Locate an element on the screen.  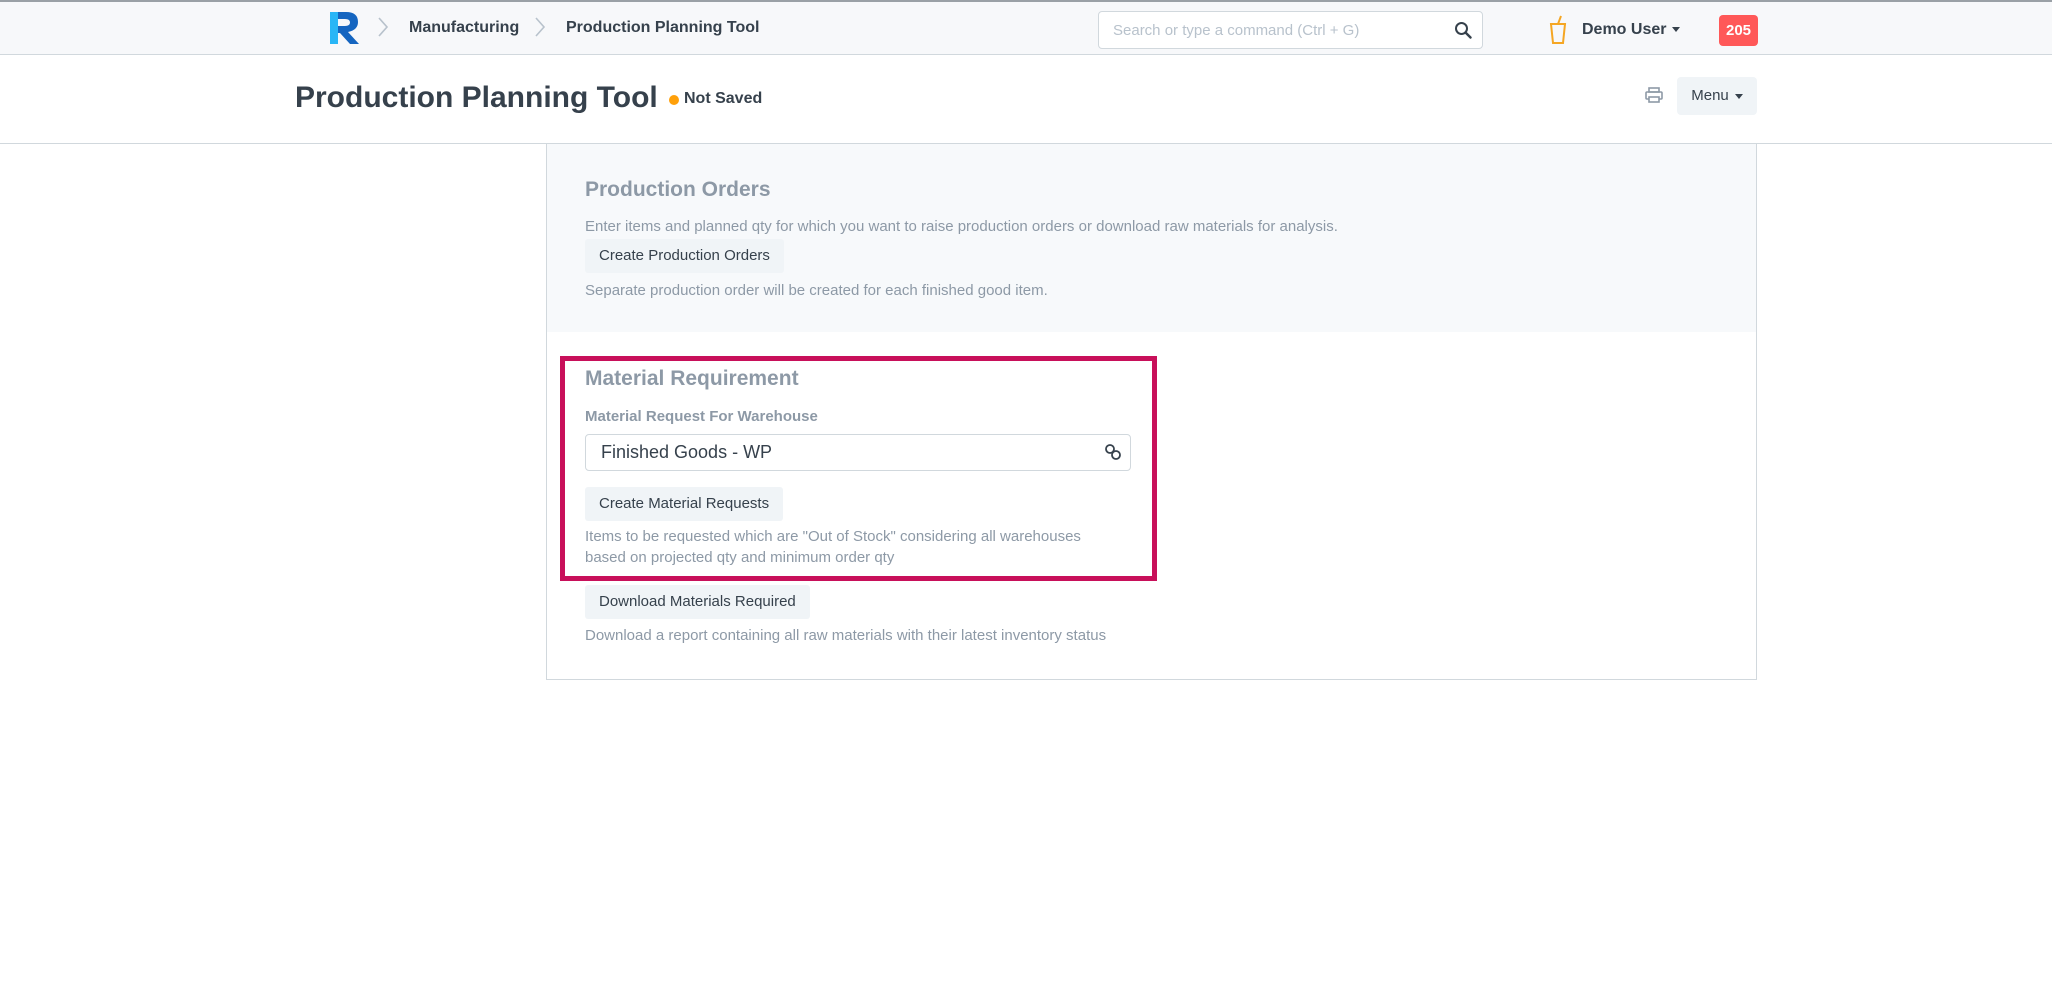
link-icon is located at coordinates (1113, 452).